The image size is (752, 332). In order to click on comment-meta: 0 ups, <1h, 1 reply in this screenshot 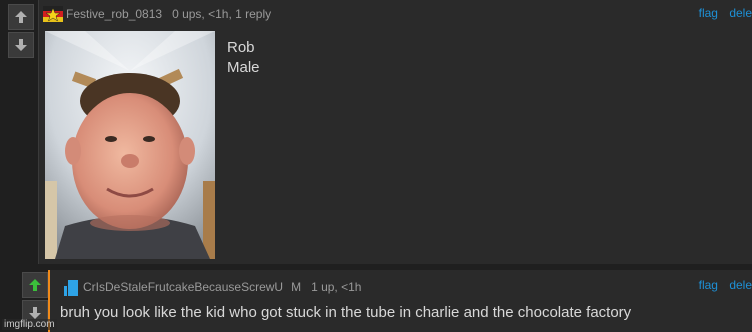, I will do `click(222, 14)`.